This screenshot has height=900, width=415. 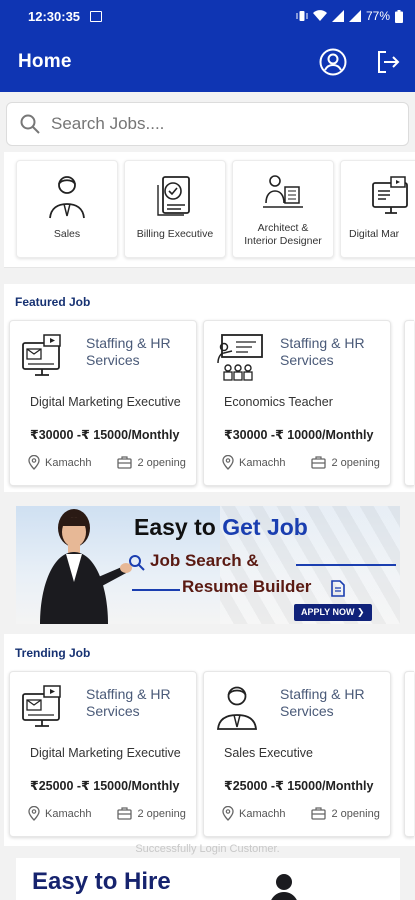 What do you see at coordinates (278, 402) in the screenshot?
I see `job-role: Economics Teacher` at bounding box center [278, 402].